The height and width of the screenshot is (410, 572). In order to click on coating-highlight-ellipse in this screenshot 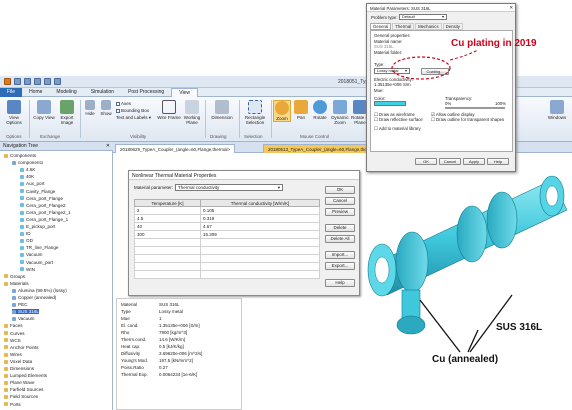, I will do `click(421, 68)`.